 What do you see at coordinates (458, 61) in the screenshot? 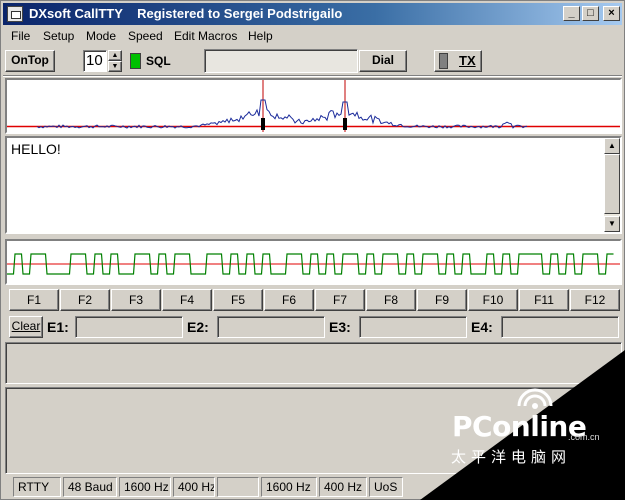
I see `tx-button: TX` at bounding box center [458, 61].